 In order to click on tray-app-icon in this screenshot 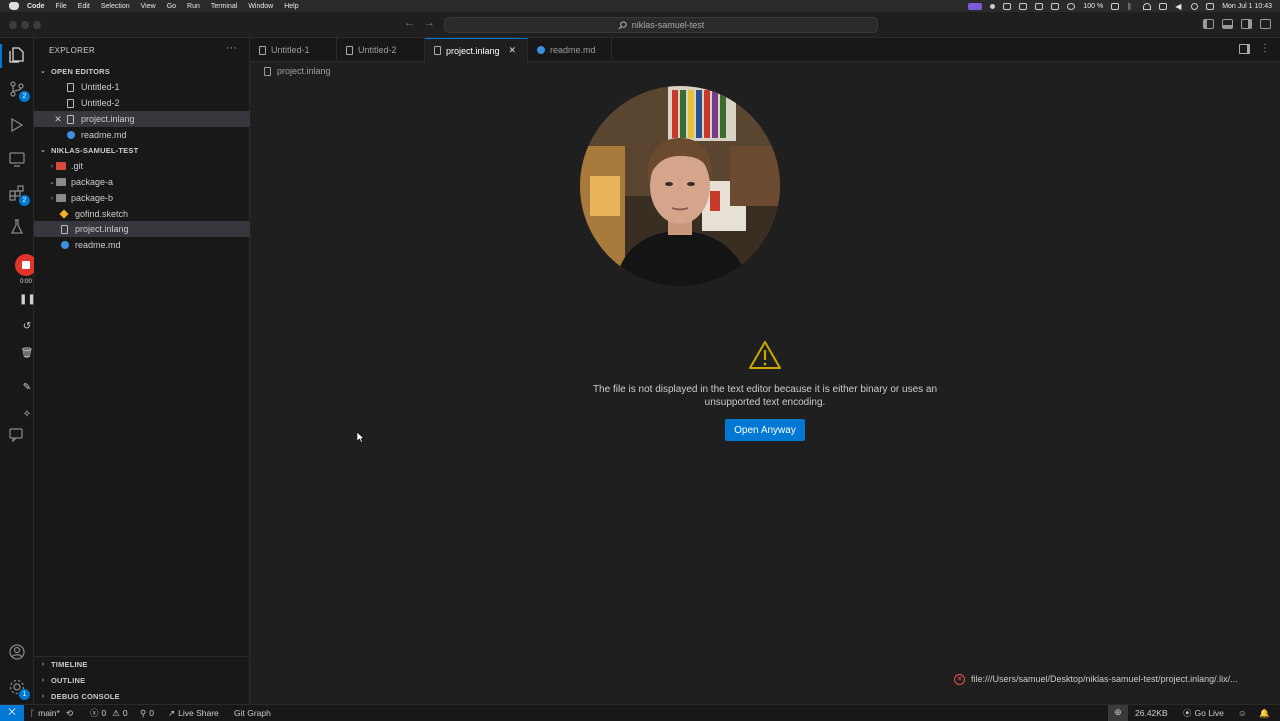, I will do `click(1007, 6)`.